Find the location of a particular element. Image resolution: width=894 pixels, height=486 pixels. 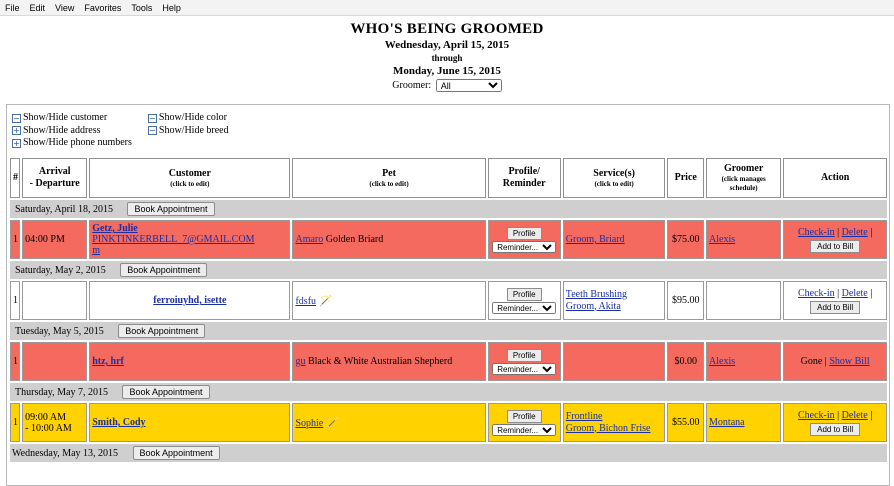

appt-pet: Amaro Golden Briard is located at coordinates (389, 239).